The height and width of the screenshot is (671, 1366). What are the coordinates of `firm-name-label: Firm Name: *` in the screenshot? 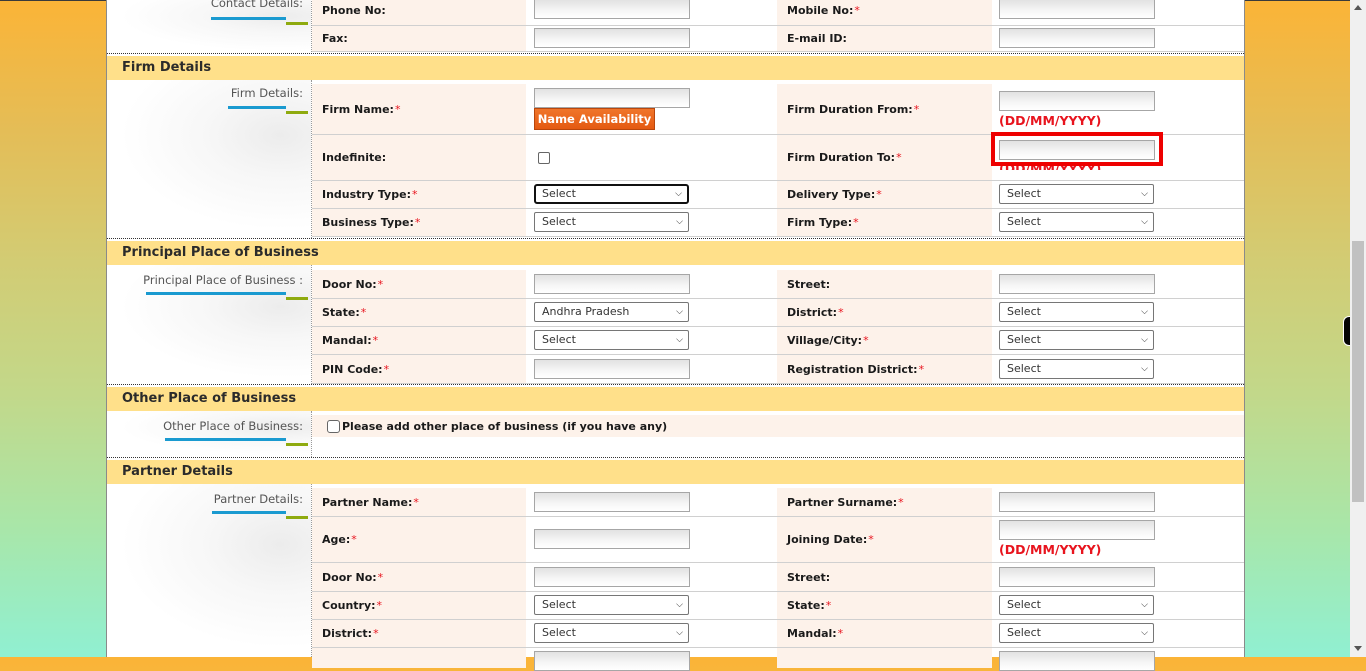 It's located at (419, 109).